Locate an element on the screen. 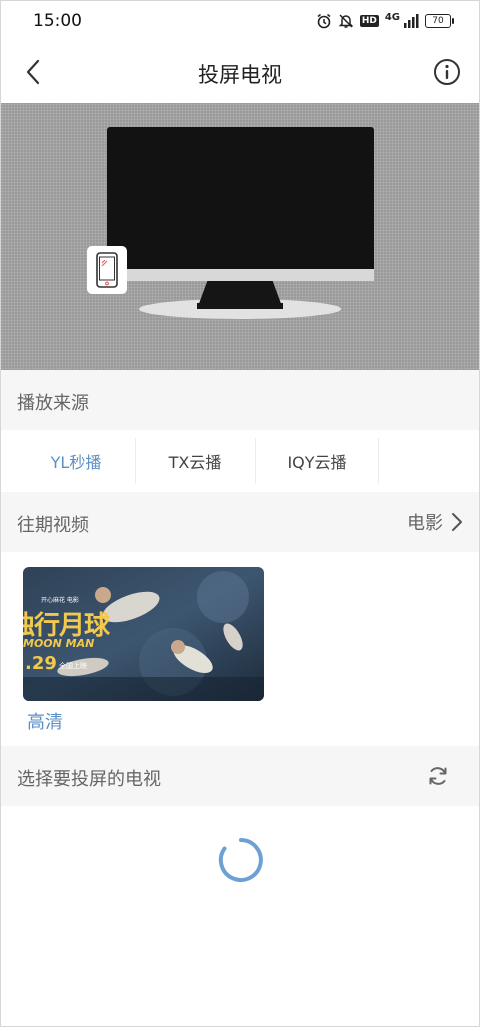 The width and height of the screenshot is (480, 1027). poster-date: .29 is located at coordinates (41, 663).